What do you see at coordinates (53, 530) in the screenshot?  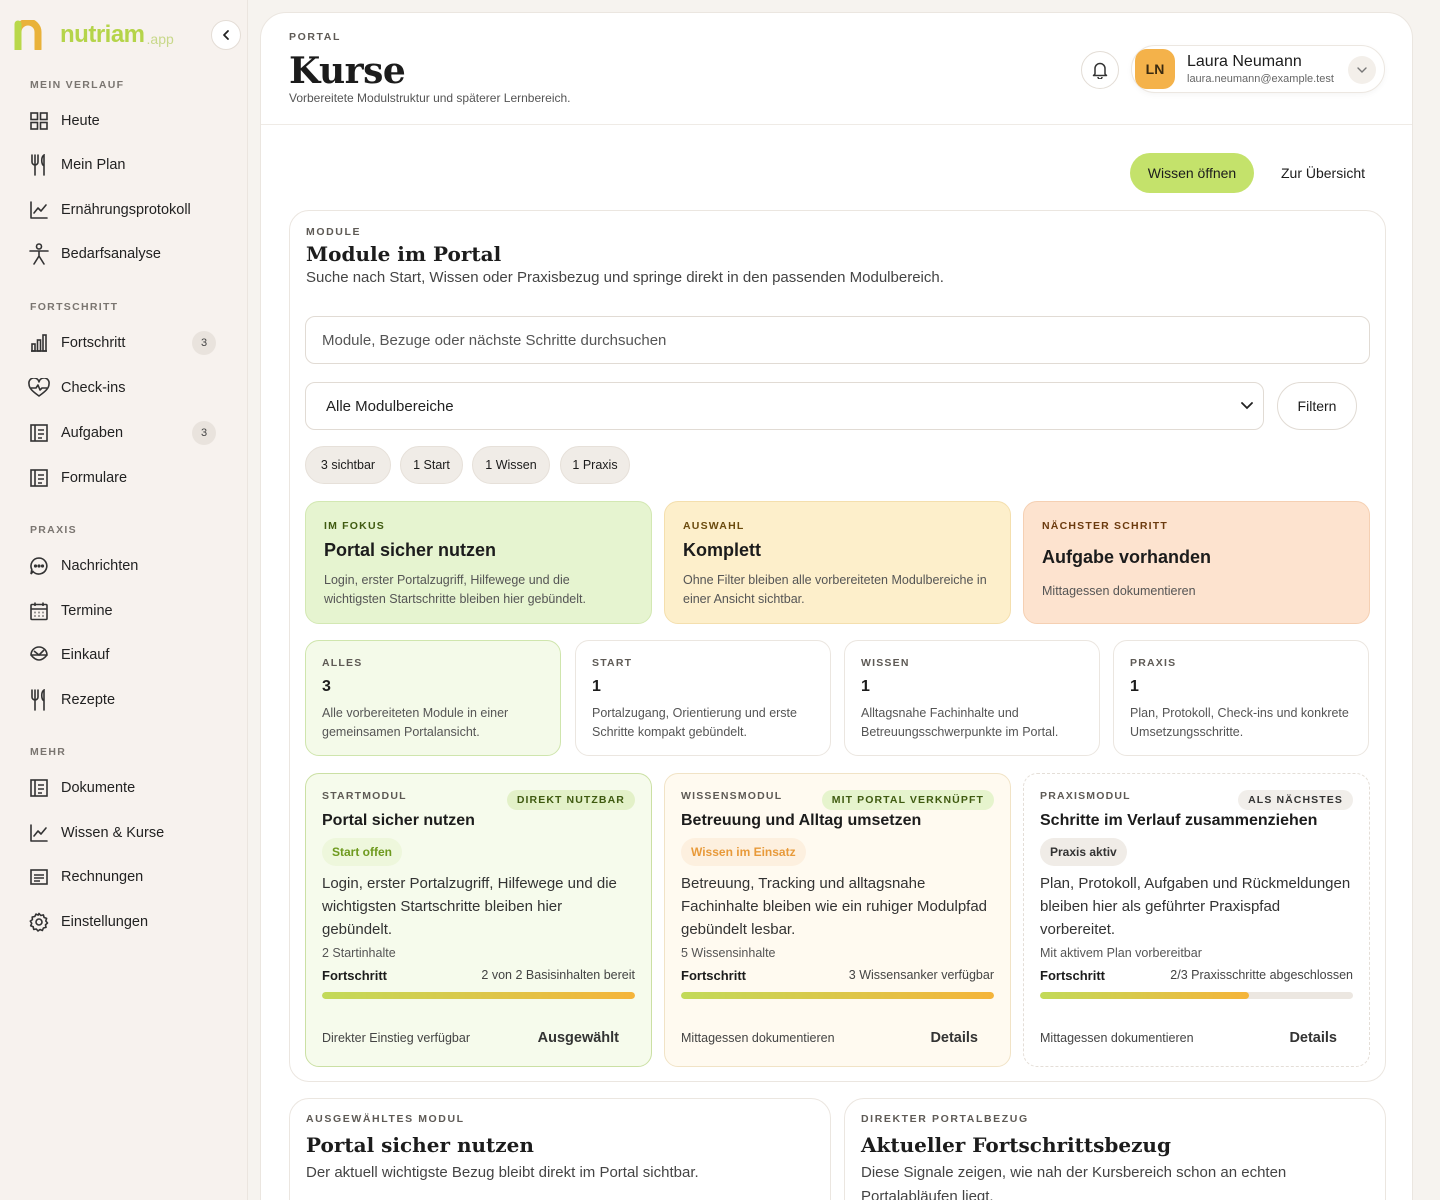 I see `nav-section-label: PRAXIS` at bounding box center [53, 530].